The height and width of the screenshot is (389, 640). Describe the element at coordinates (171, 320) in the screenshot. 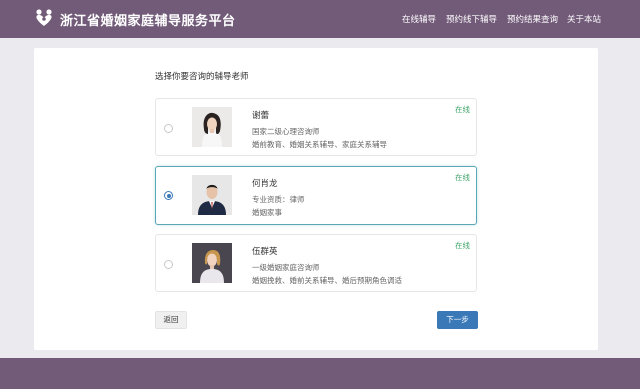

I see `back-button: 返回` at that location.